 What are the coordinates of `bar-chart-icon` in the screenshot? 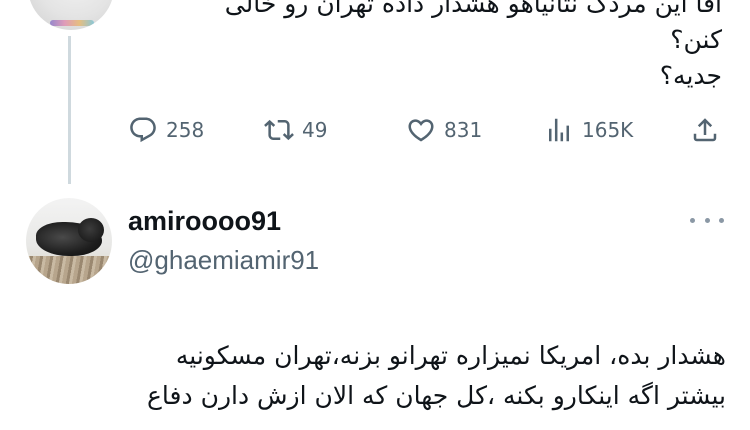 It's located at (559, 130).